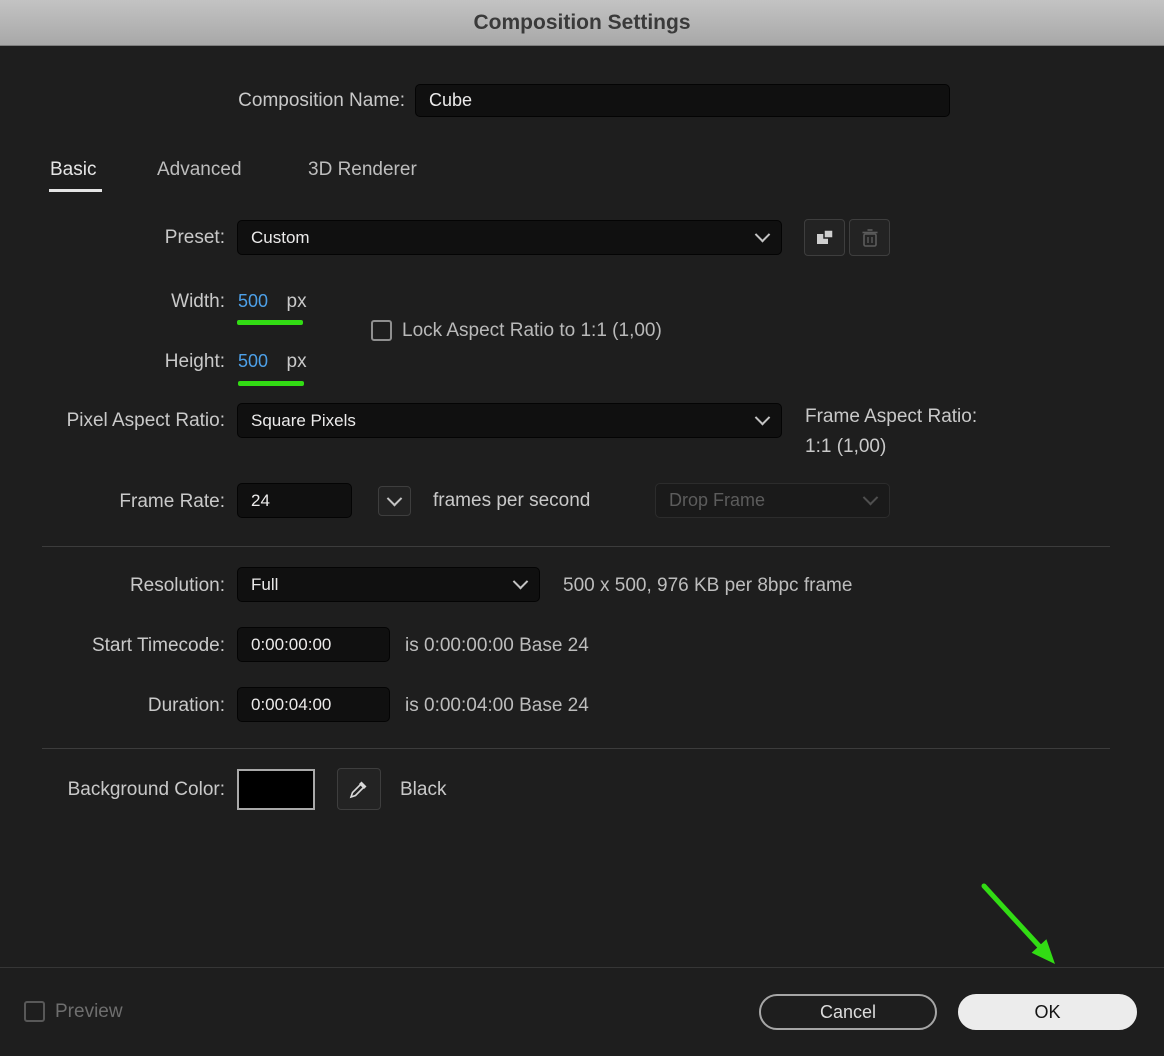 The image size is (1164, 1056). Describe the element at coordinates (532, 330) in the screenshot. I see `lock-aspect-label: Lock Aspect Ratio to 1:1 (1,00)` at that location.